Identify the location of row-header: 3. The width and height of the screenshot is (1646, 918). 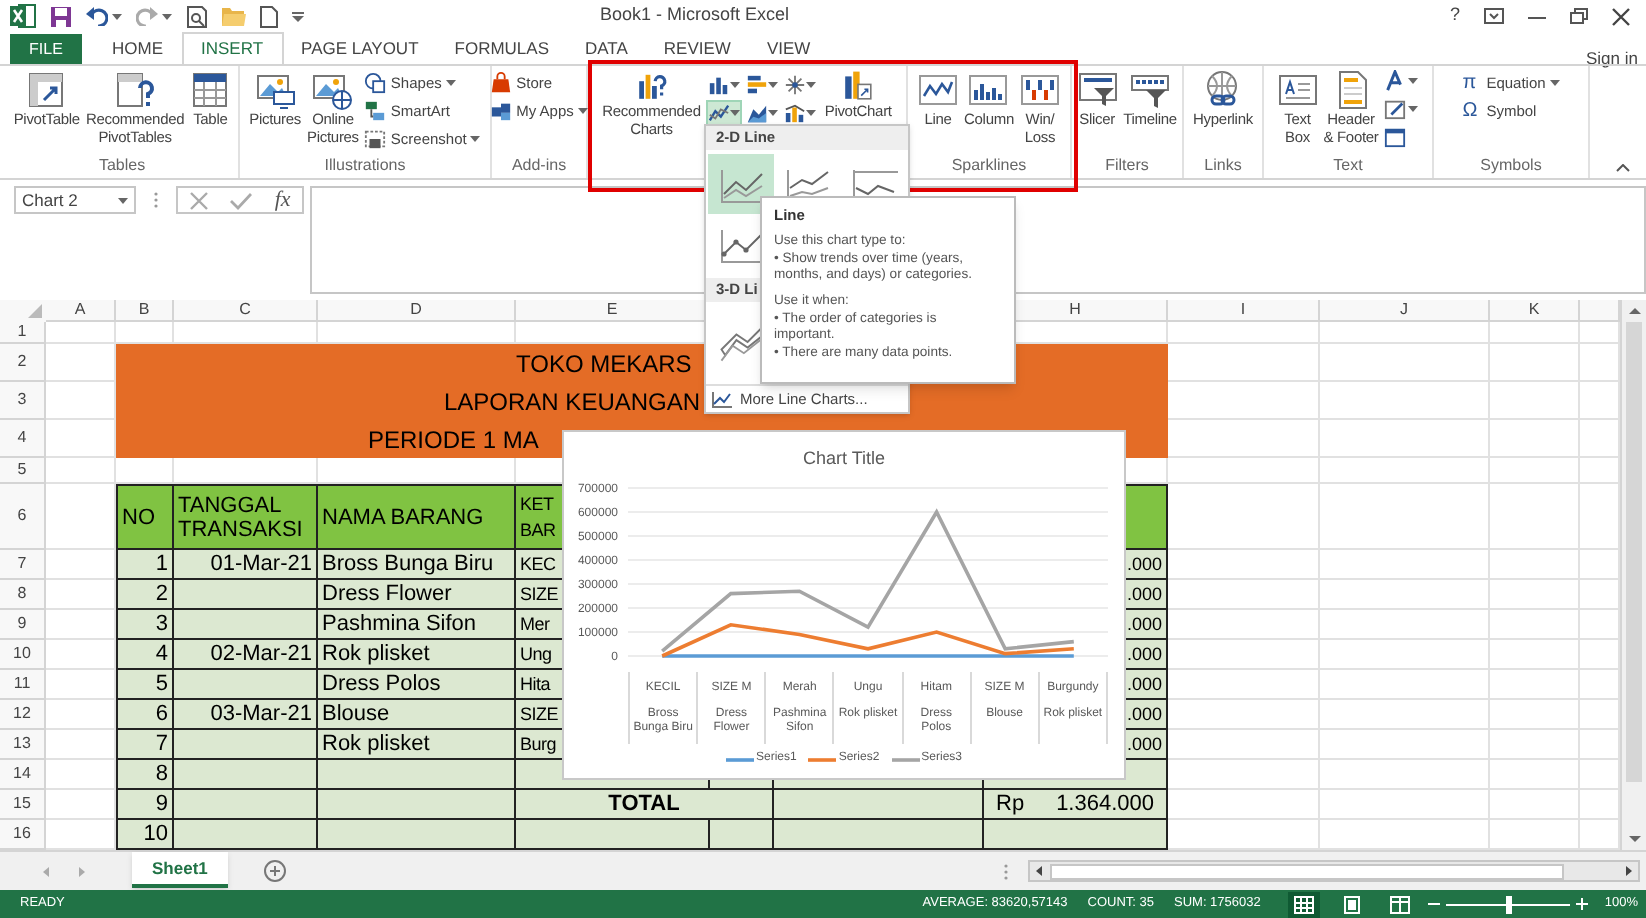
(23, 401).